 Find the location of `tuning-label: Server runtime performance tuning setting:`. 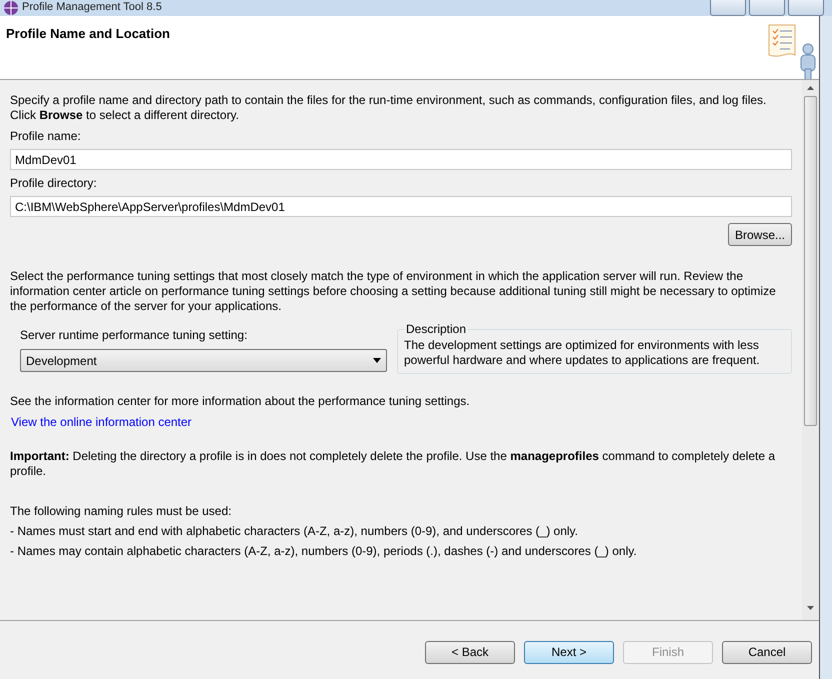

tuning-label: Server runtime performance tuning setting: is located at coordinates (134, 335).